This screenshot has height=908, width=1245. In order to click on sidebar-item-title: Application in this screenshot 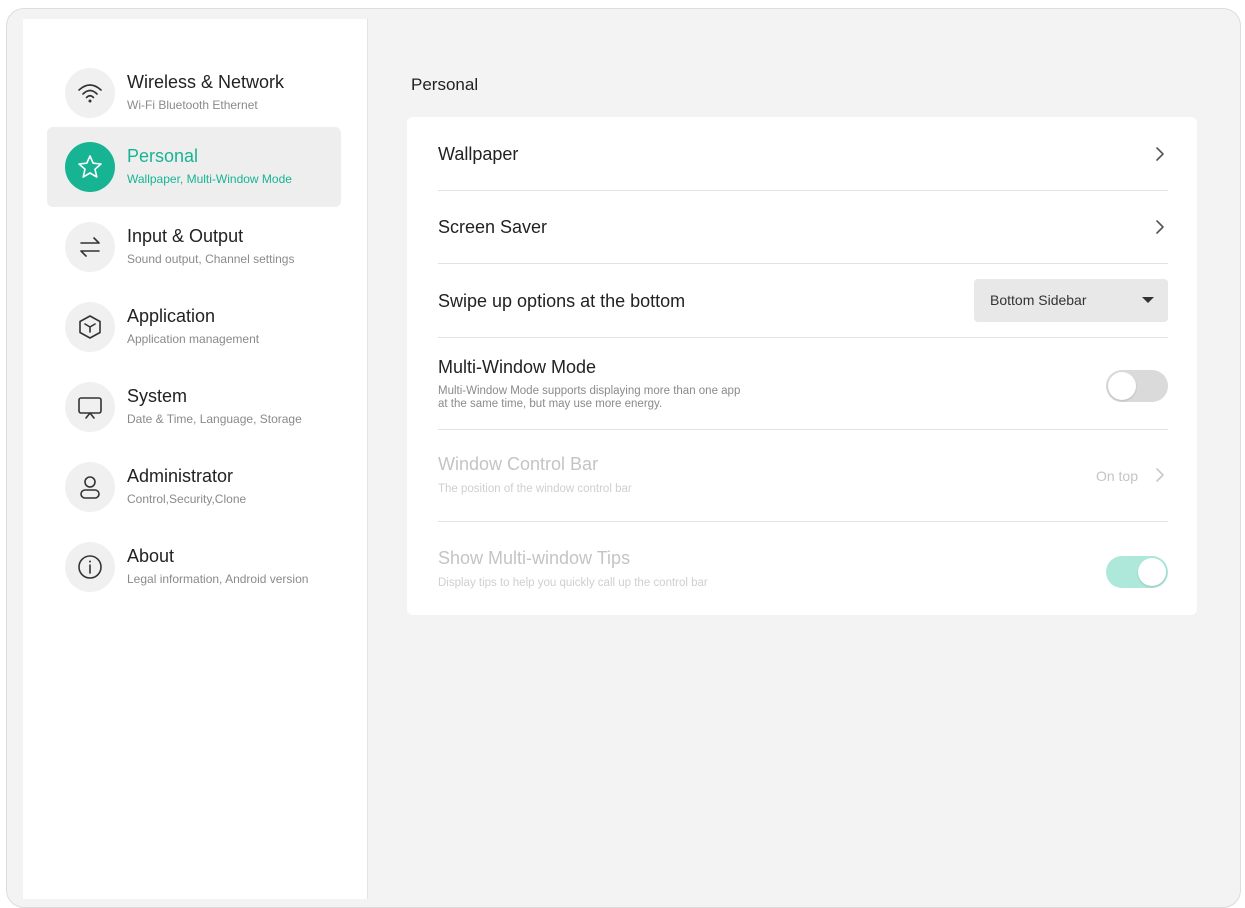, I will do `click(171, 316)`.